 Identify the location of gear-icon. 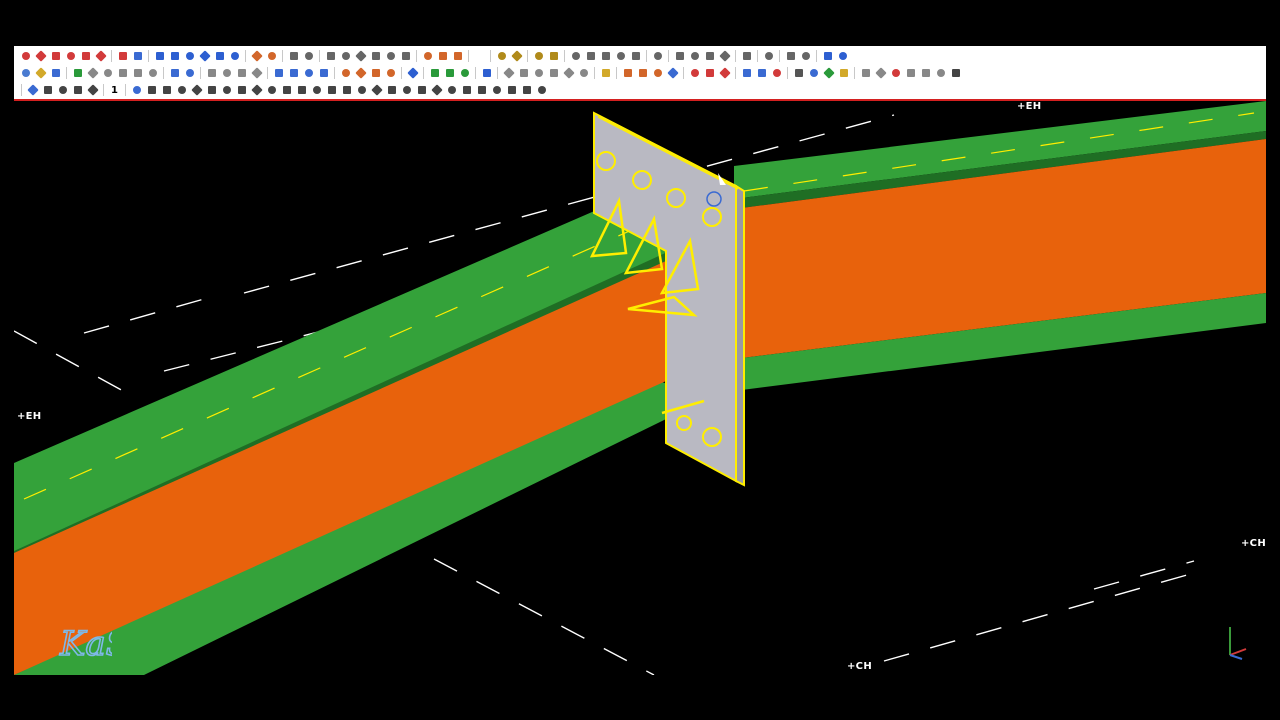
(806, 56).